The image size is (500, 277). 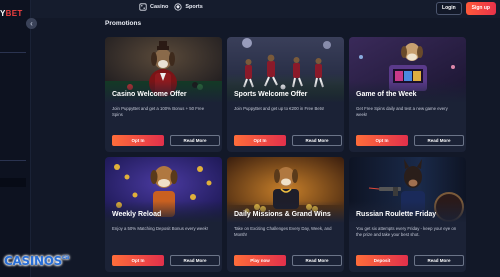 I want to click on casino-icon, so click(x=143, y=7).